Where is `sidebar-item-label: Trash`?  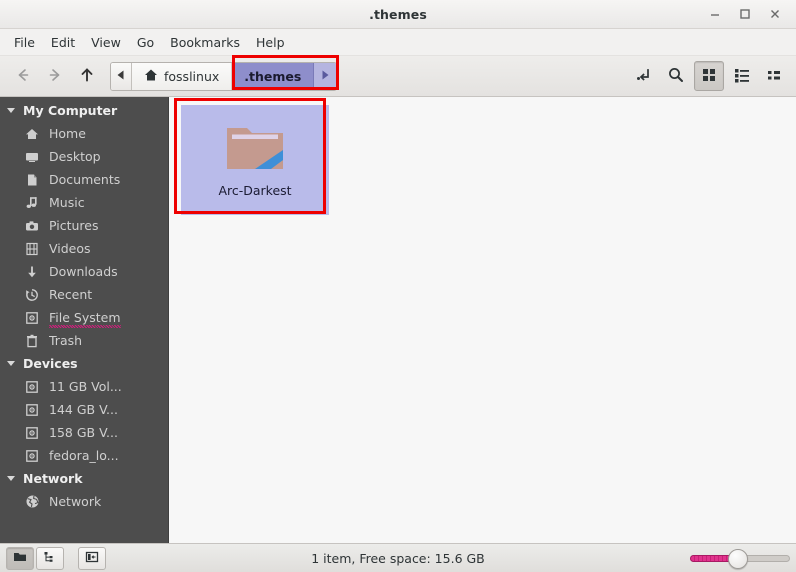 sidebar-item-label: Trash is located at coordinates (66, 340).